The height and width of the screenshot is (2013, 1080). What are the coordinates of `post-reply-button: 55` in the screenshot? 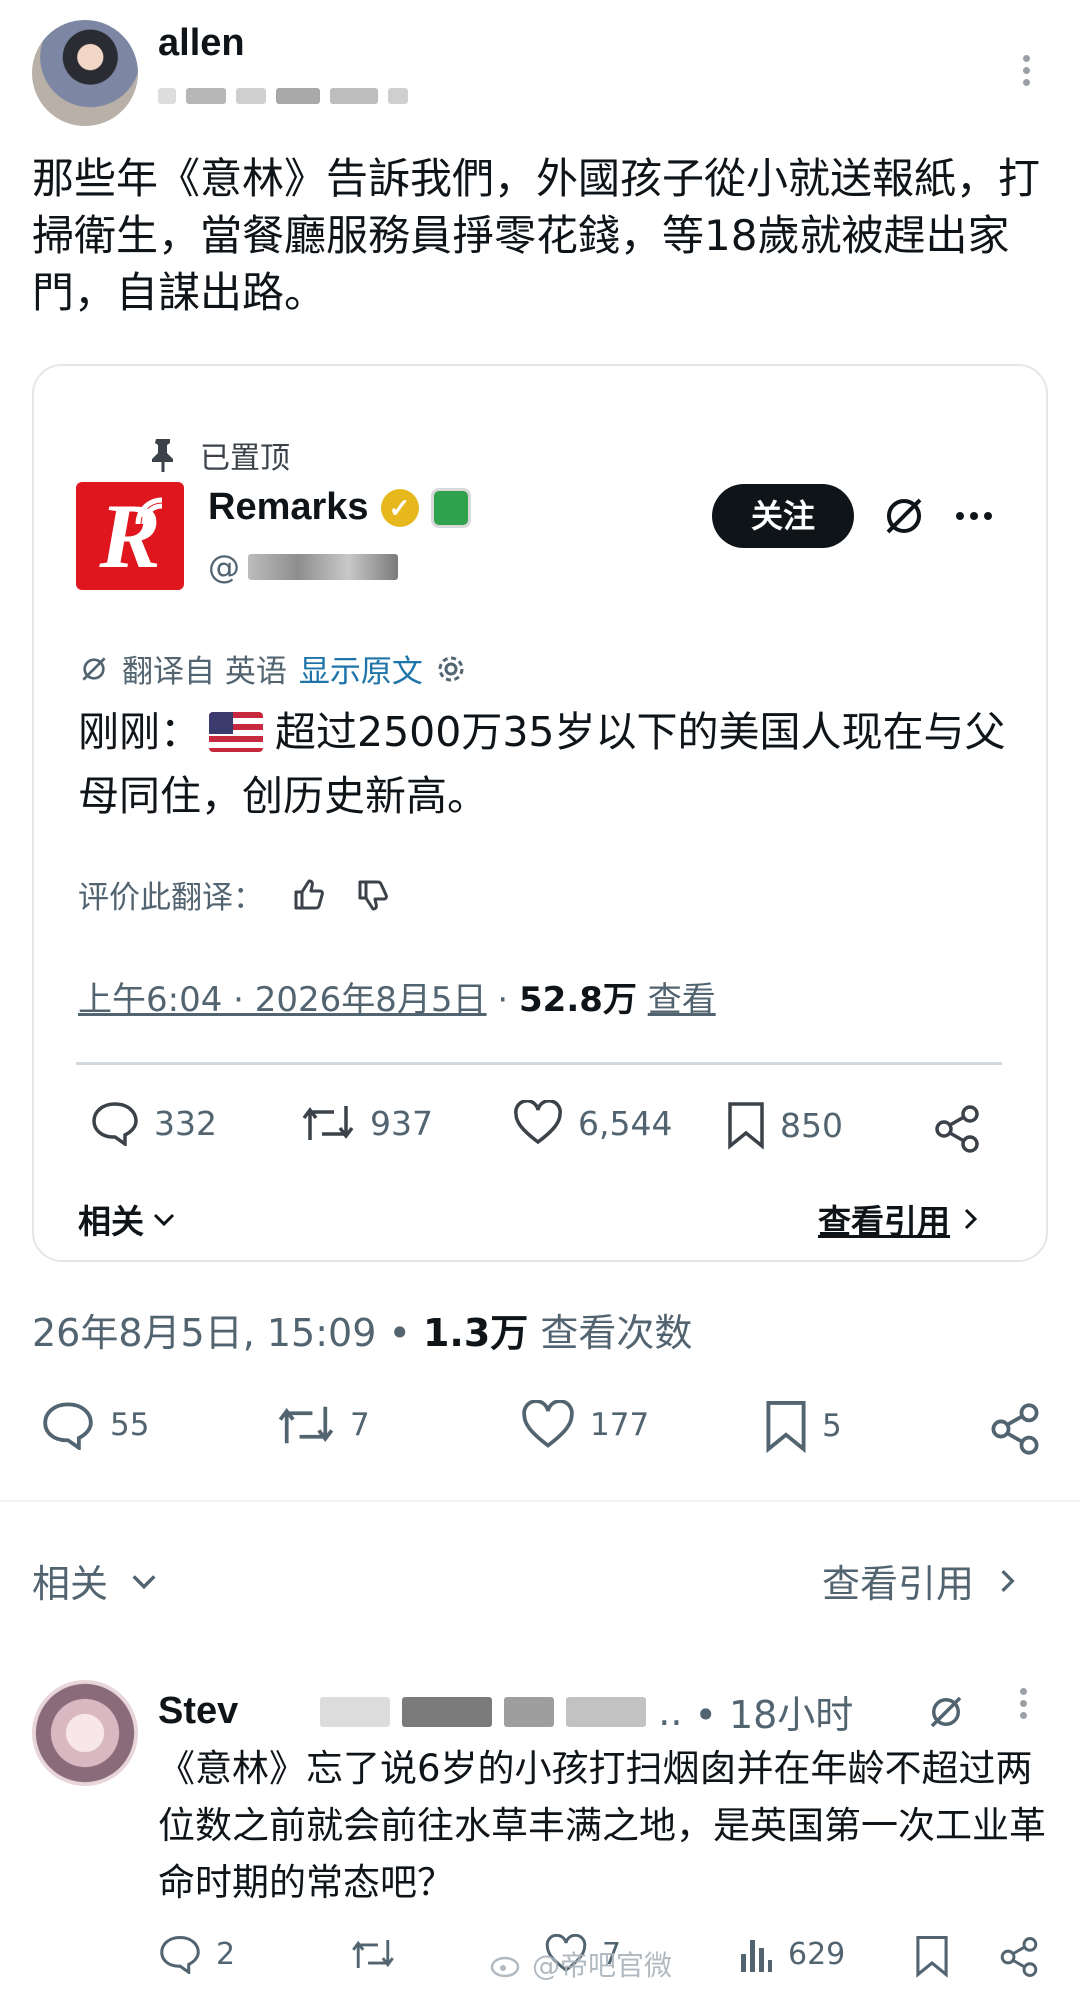 It's located at (94, 1425).